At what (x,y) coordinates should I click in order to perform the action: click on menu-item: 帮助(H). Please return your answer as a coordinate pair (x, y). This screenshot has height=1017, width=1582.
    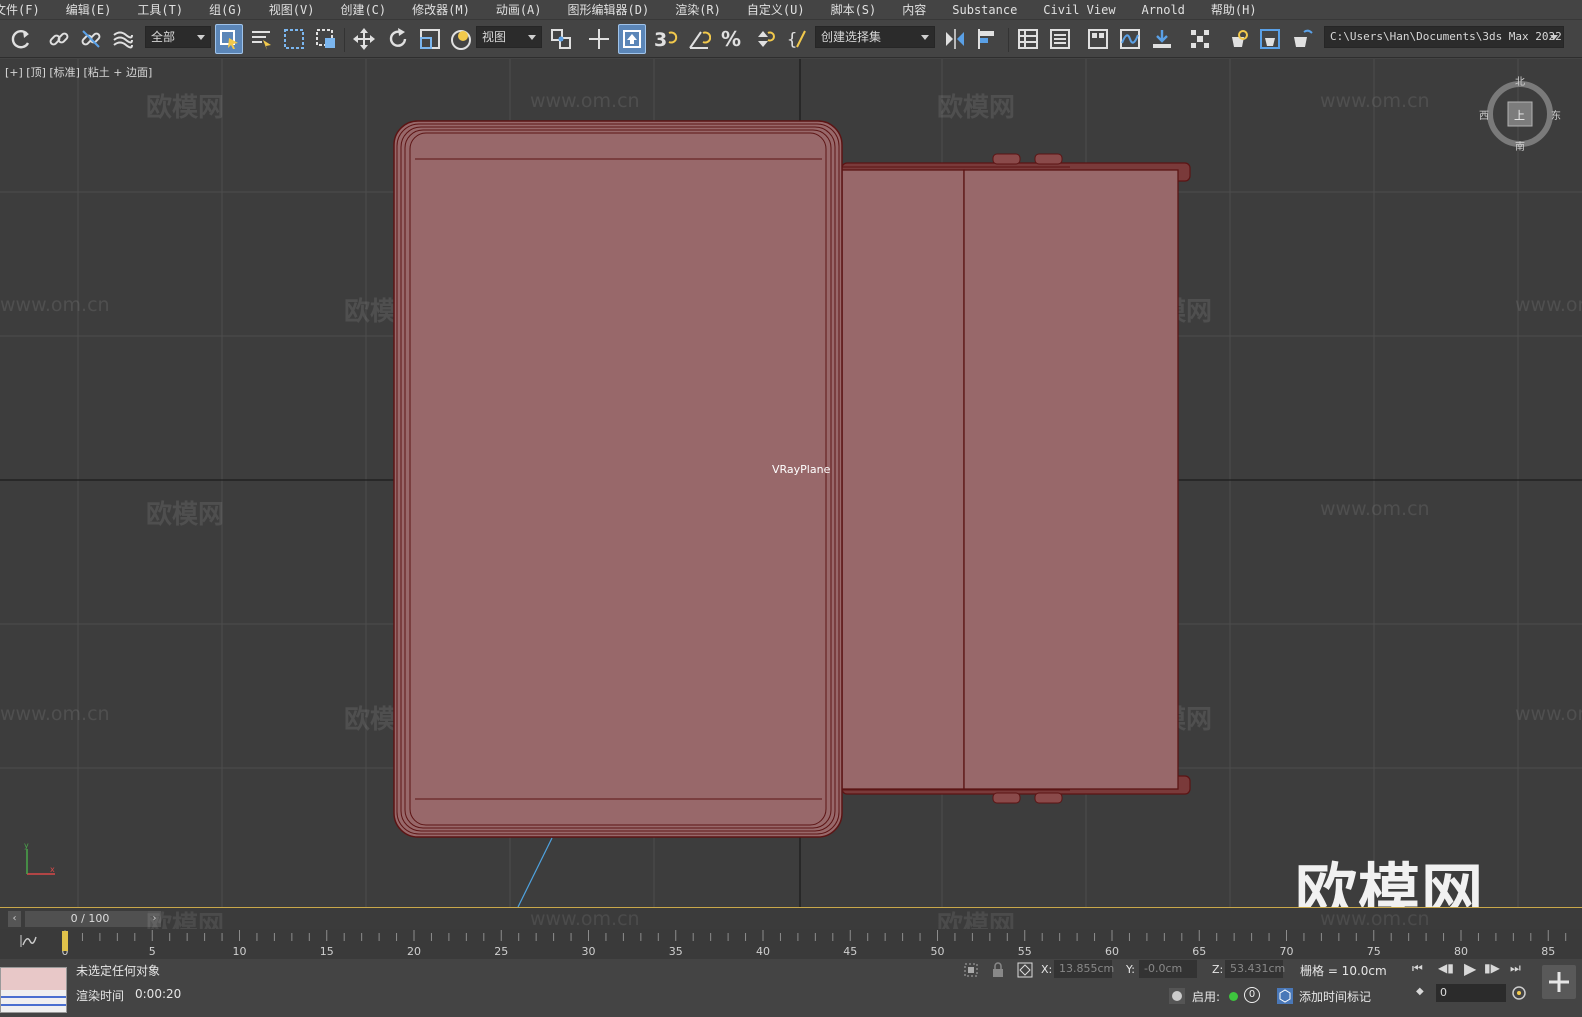
    Looking at the image, I should click on (1234, 9).